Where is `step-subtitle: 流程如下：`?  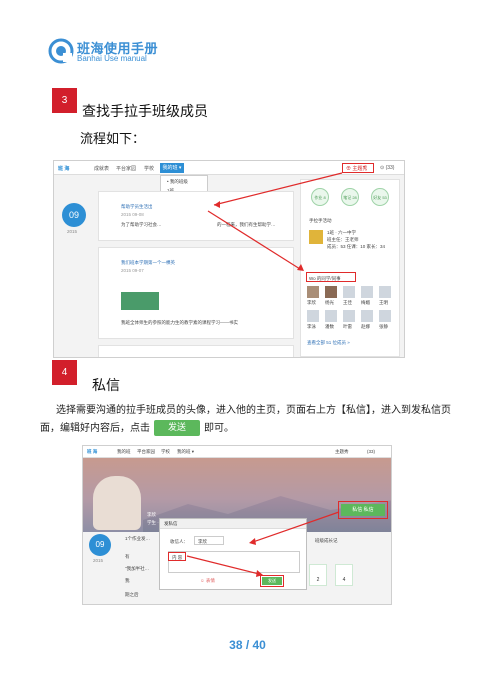
step-subtitle: 流程如下： is located at coordinates (113, 139).